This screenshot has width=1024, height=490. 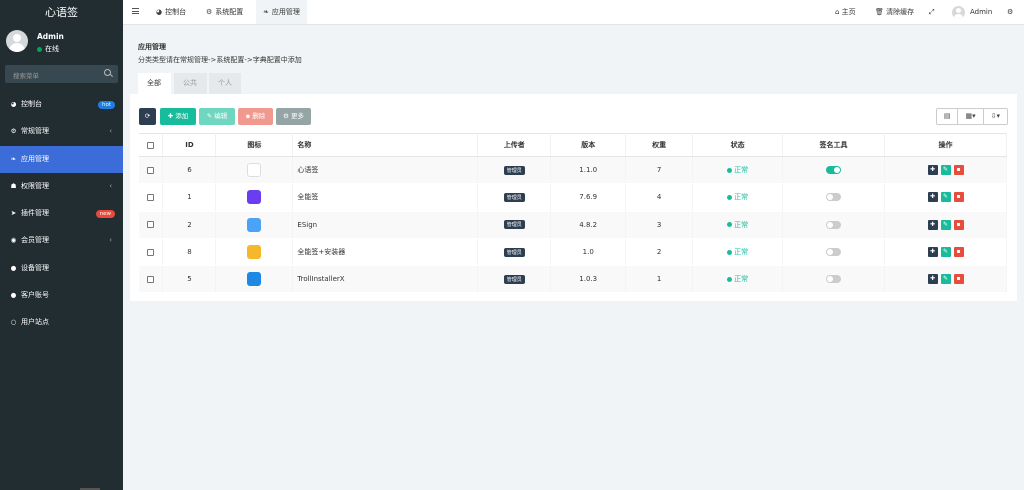 I want to click on menu-toggle-icon, so click(x=135, y=11).